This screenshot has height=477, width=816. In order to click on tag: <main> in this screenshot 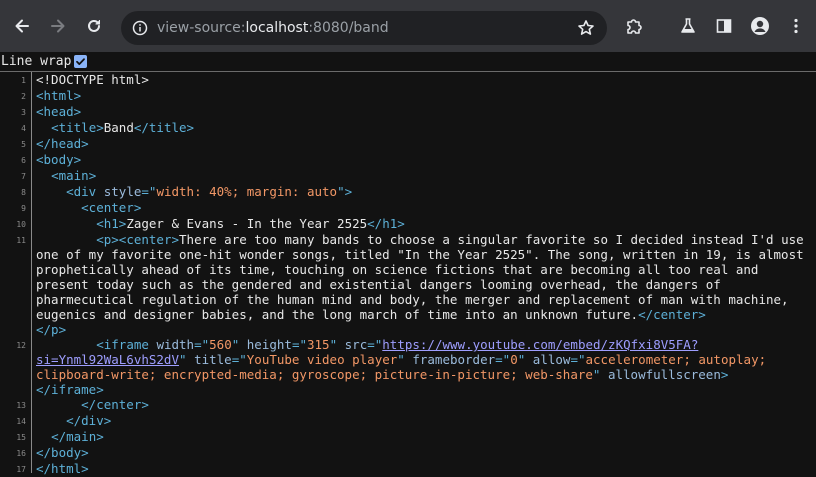, I will do `click(74, 175)`.